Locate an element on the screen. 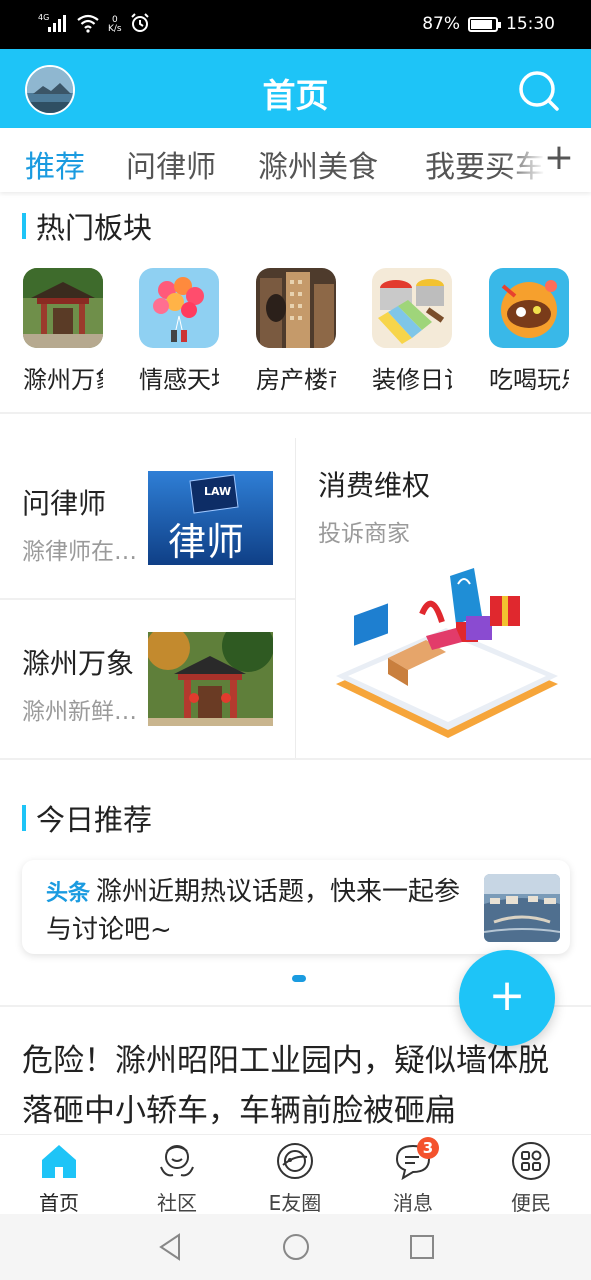  board-item: 情感天地 is located at coordinates (187, 330).